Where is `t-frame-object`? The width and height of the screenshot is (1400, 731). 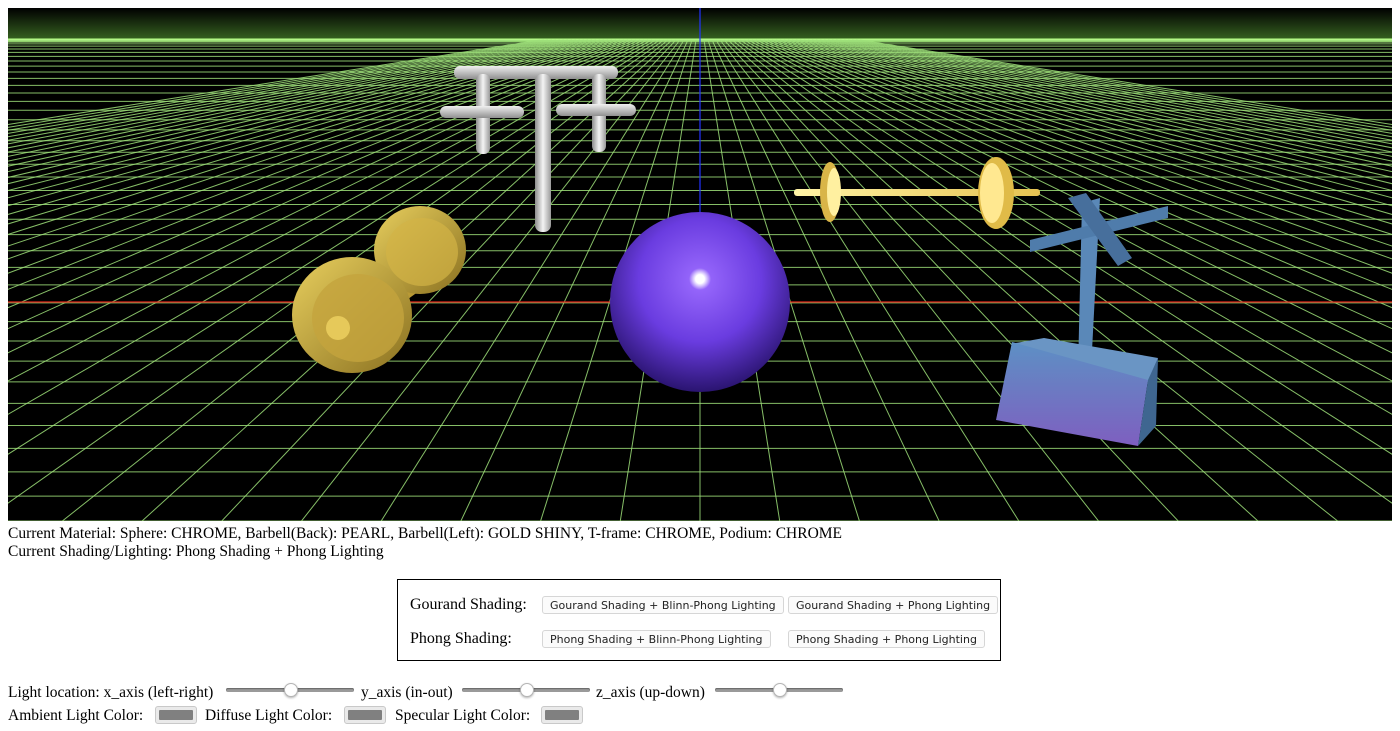
t-frame-object is located at coordinates (538, 149).